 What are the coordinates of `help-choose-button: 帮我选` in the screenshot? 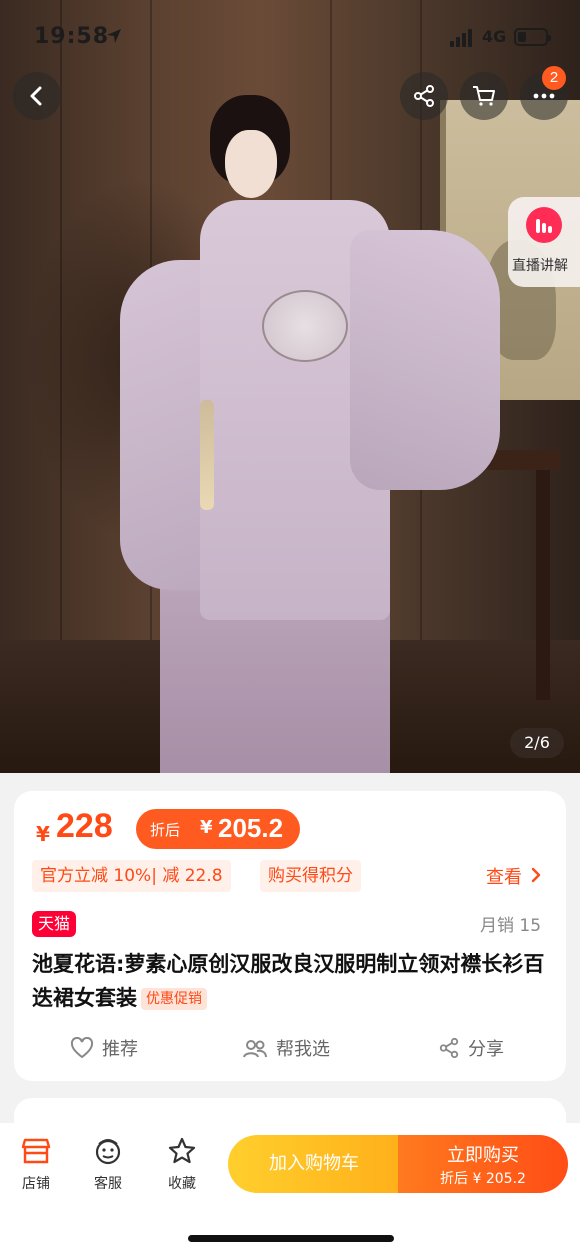 It's located at (286, 1049).